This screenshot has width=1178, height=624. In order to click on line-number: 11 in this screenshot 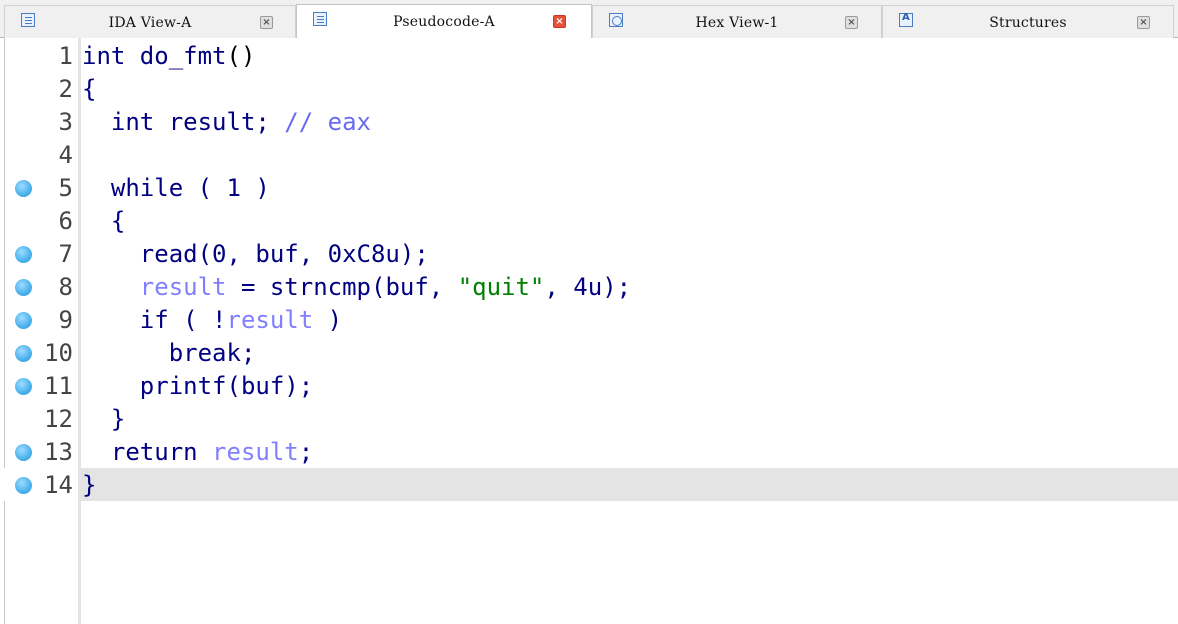, I will do `click(58, 386)`.